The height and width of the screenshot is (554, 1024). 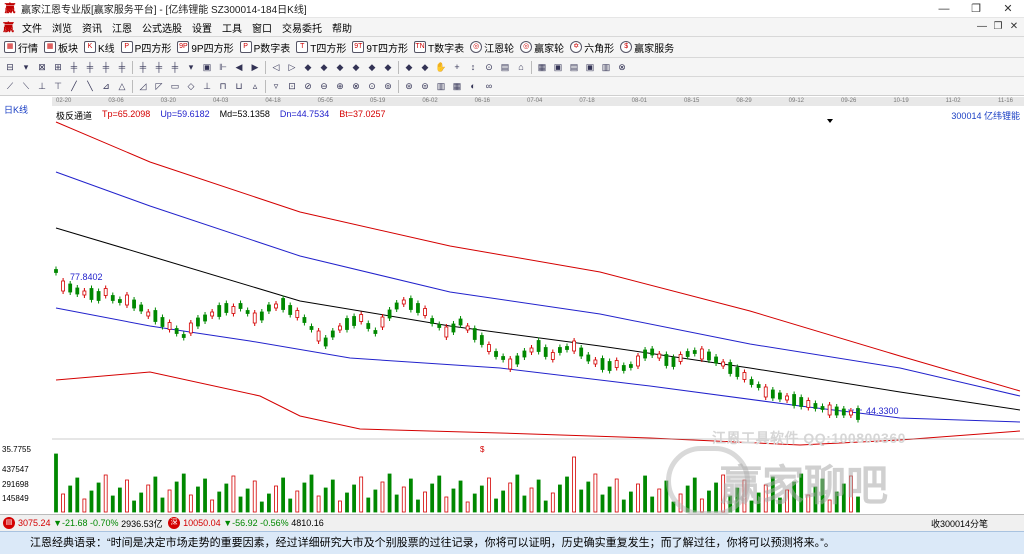 I want to click on mdi-restore-button: ❐, so click(x=998, y=27).